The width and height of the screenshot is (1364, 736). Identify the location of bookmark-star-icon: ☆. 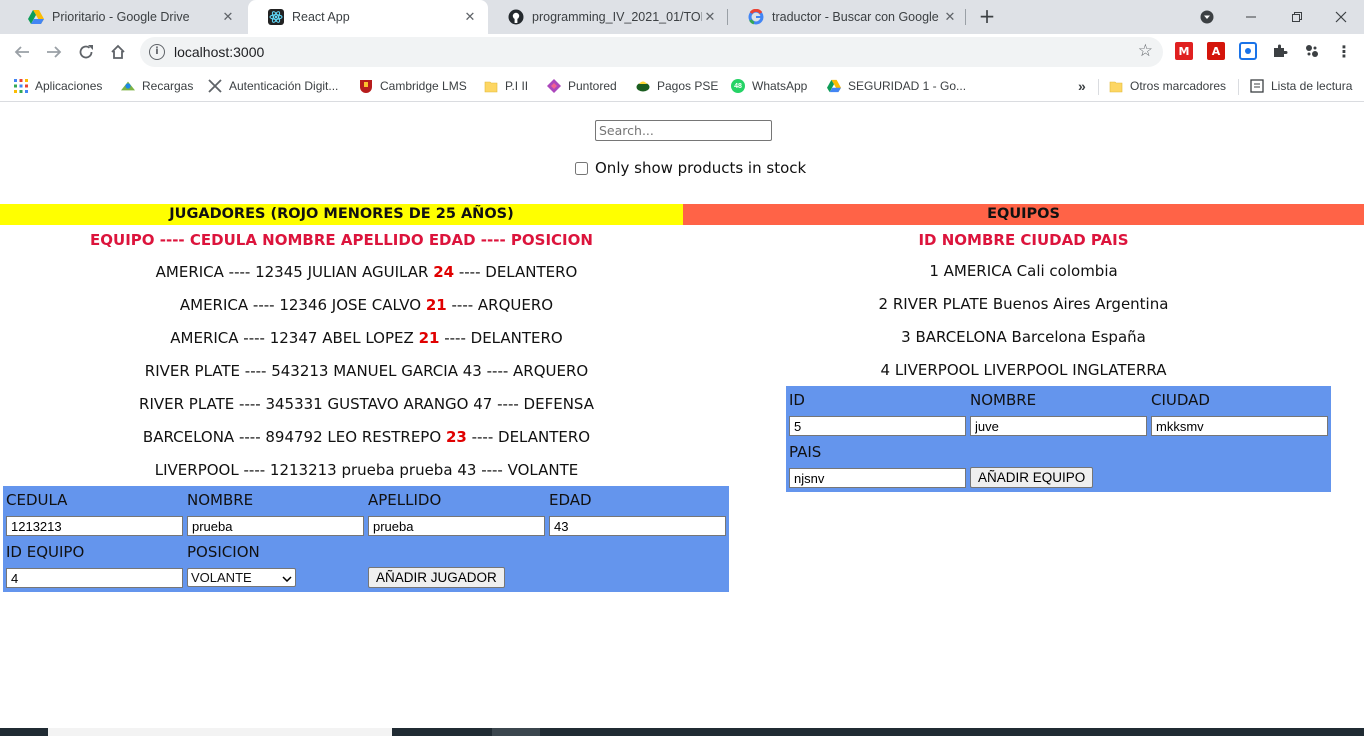
(1145, 51).